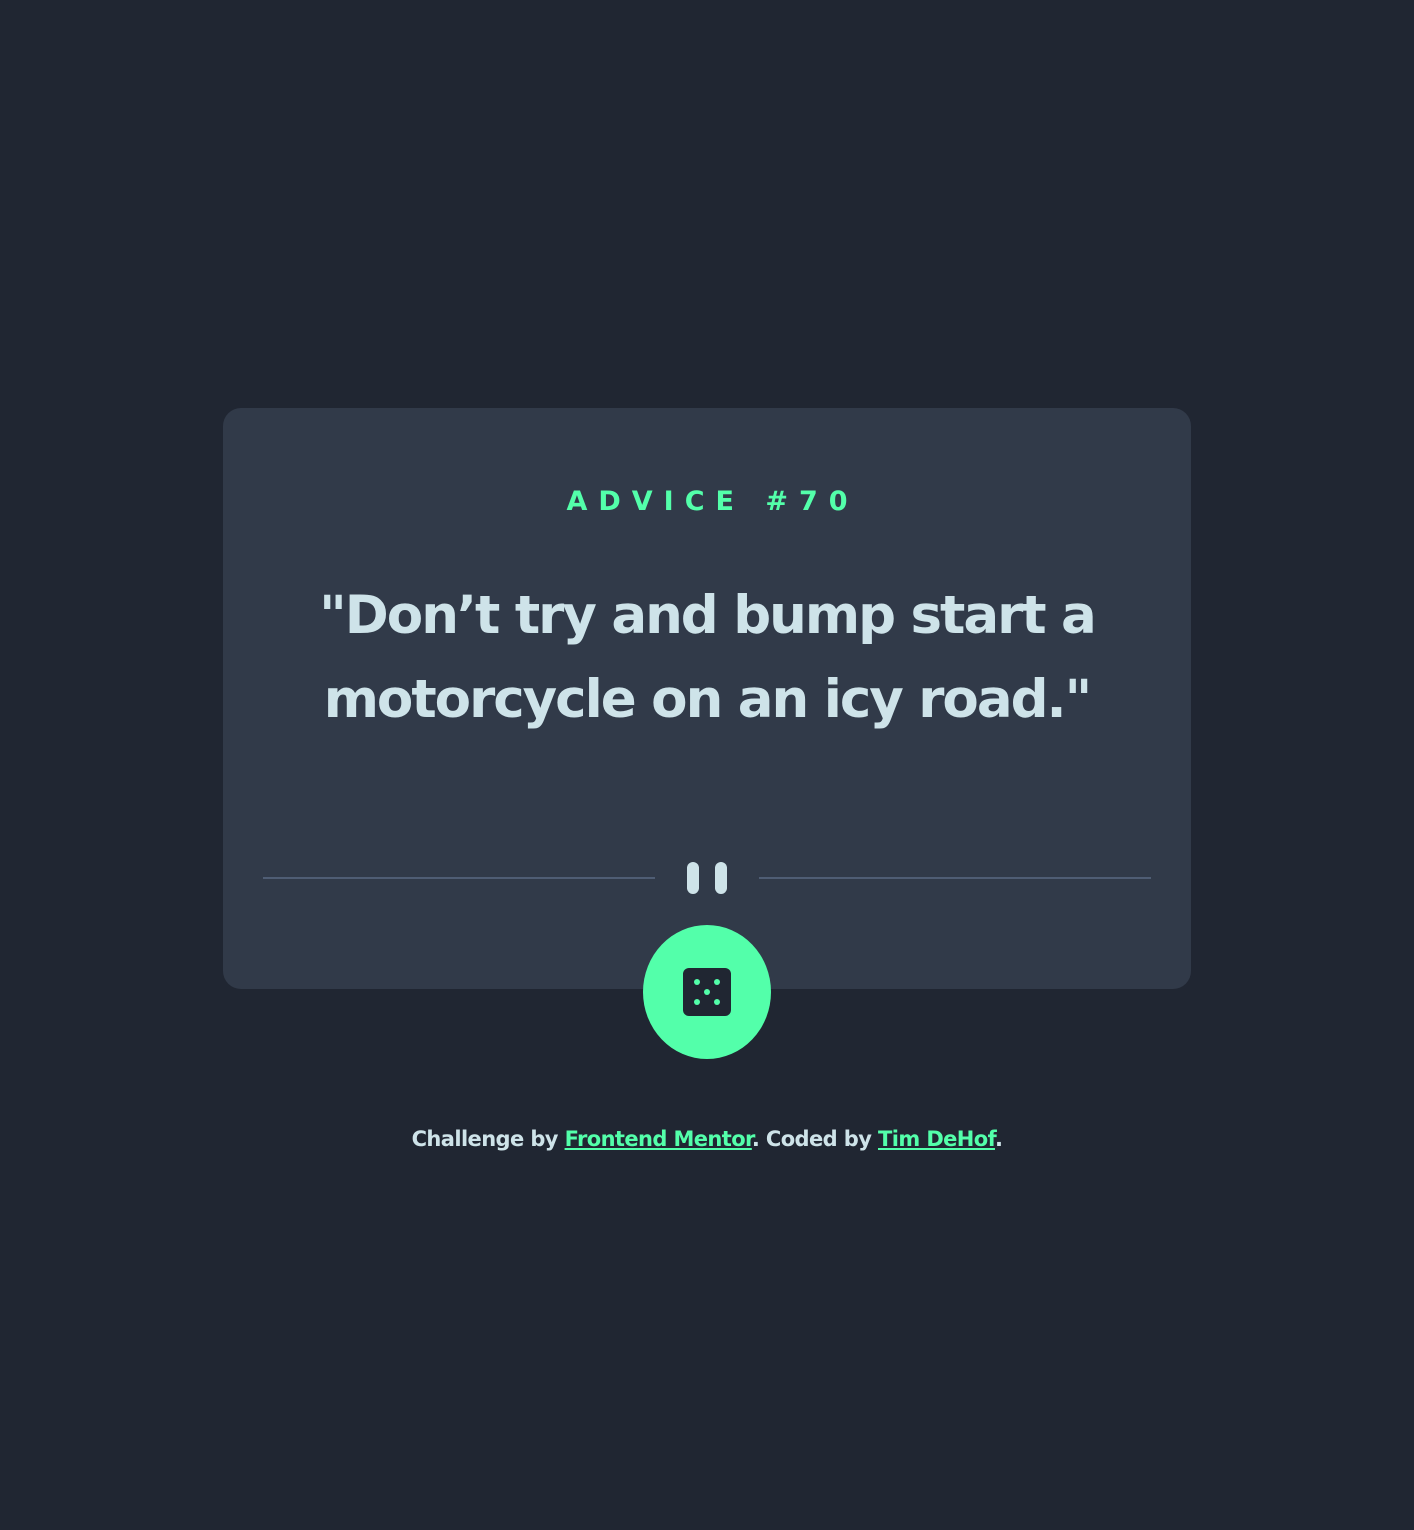  I want to click on generate-advice-button, so click(707, 992).